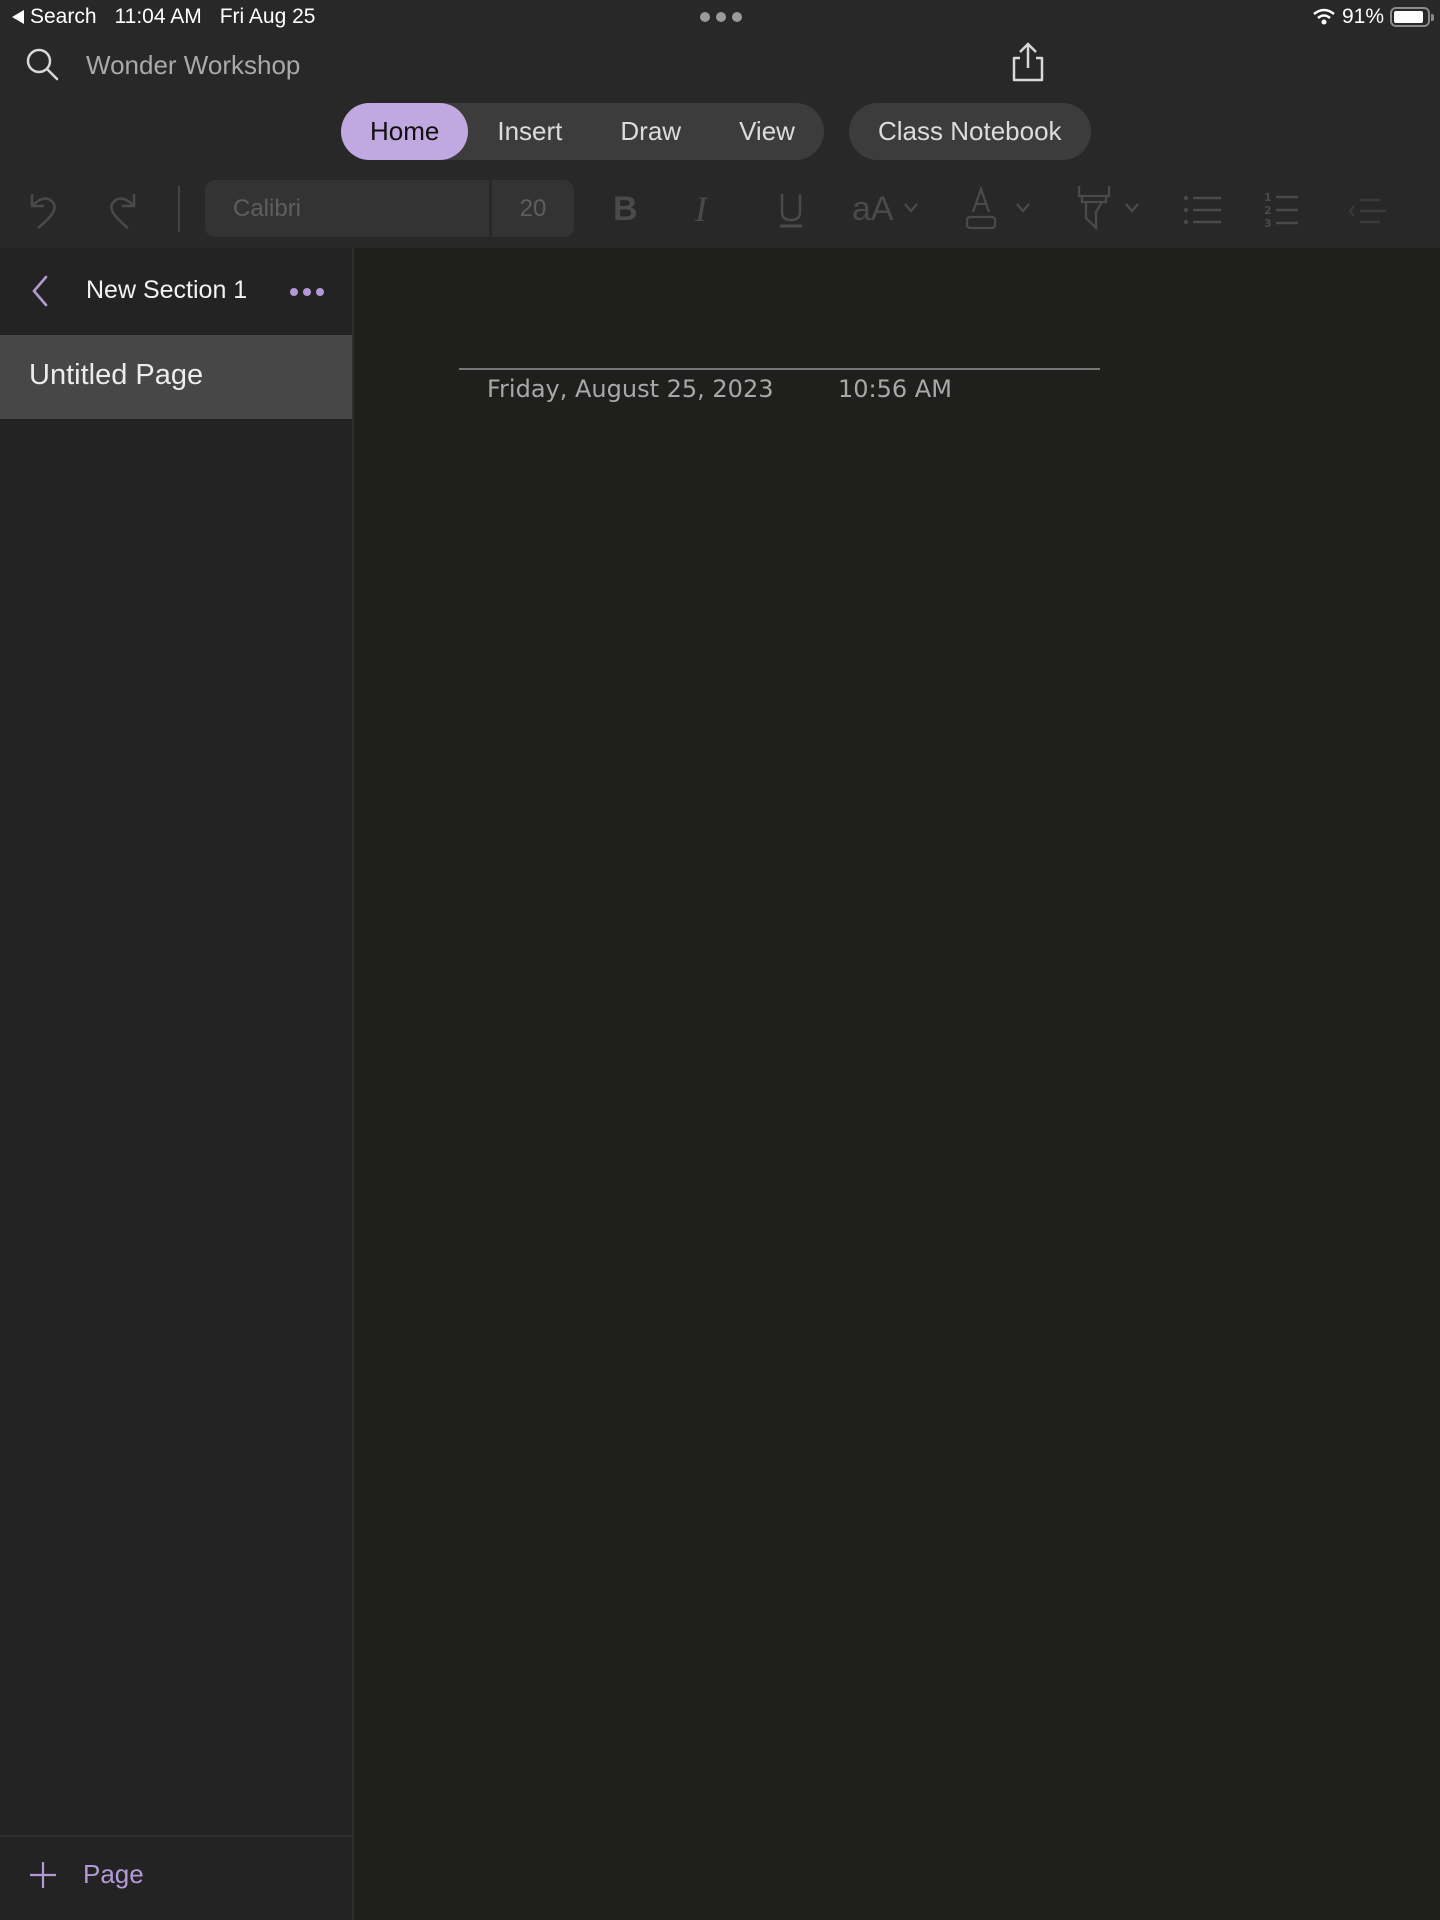  Describe the element at coordinates (267, 16) in the screenshot. I see `status-date: Fri Aug 25` at that location.